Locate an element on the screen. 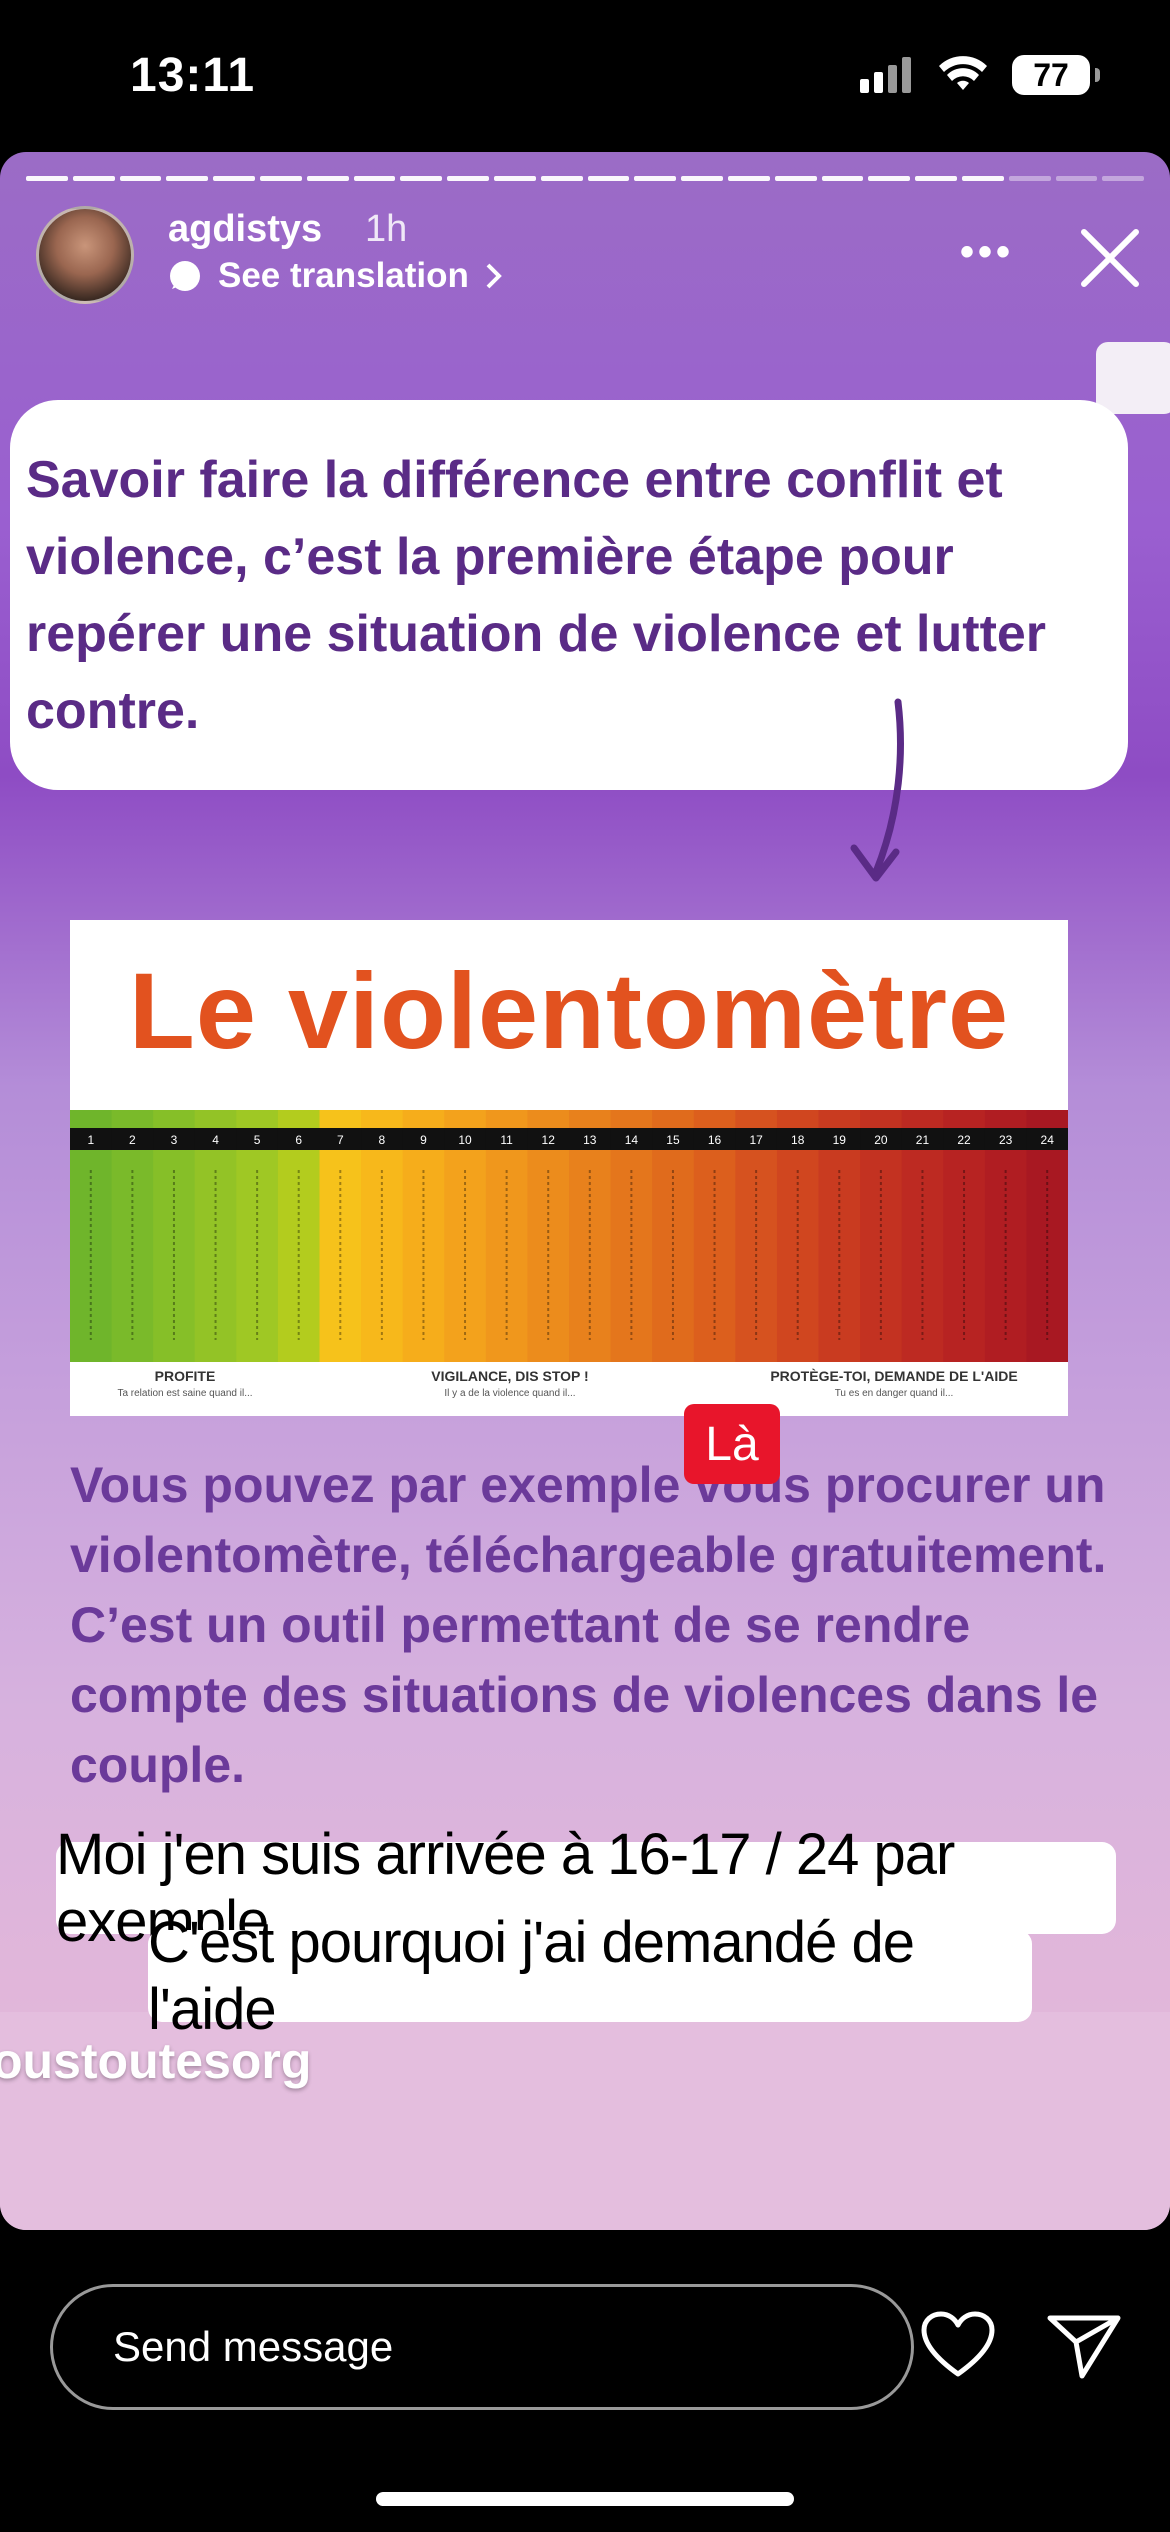  scale-number: 7 is located at coordinates (340, 1140).